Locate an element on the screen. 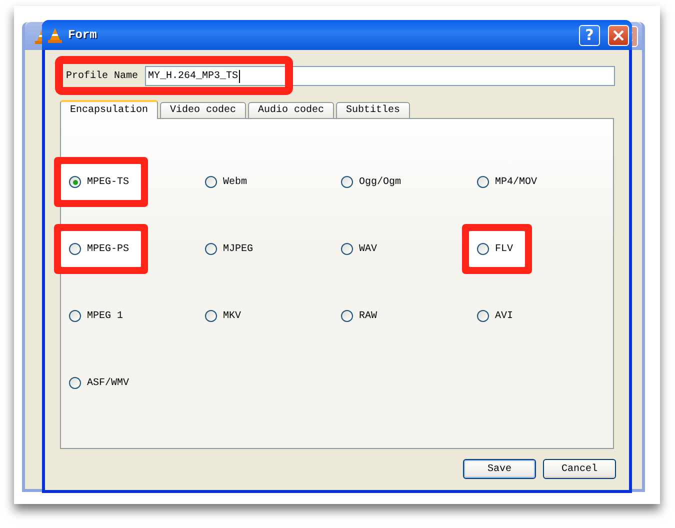 This screenshot has height=528, width=675. radio-option: Ogg/Ogm is located at coordinates (371, 182).